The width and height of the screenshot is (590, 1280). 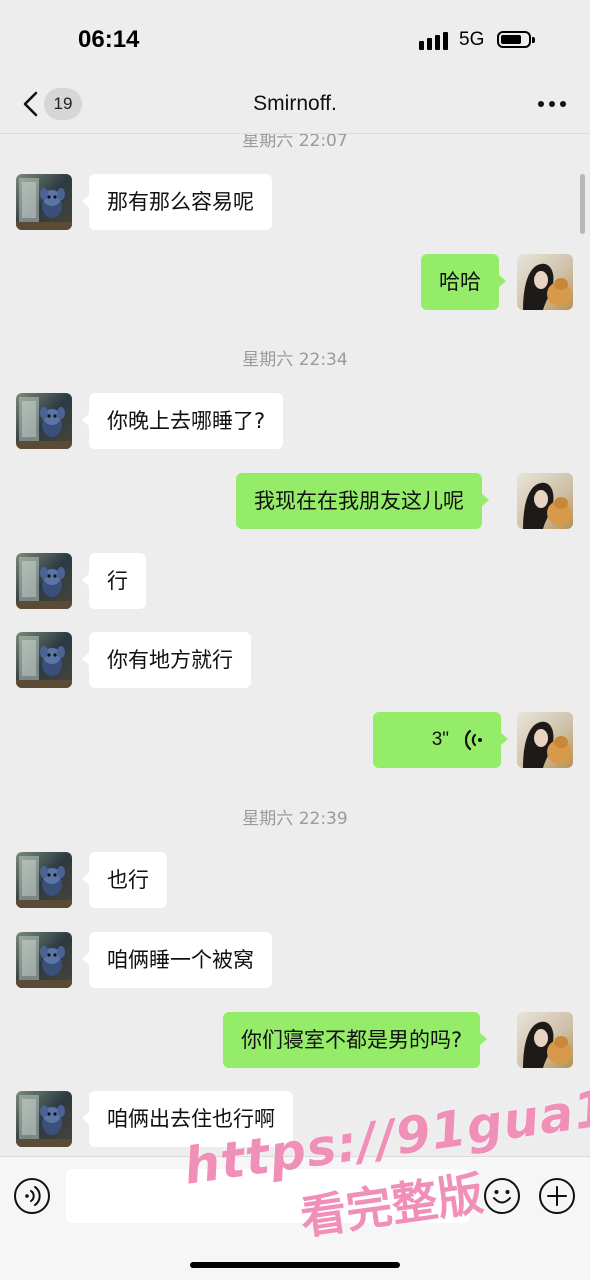 What do you see at coordinates (516, 39) in the screenshot?
I see `battery-icon` at bounding box center [516, 39].